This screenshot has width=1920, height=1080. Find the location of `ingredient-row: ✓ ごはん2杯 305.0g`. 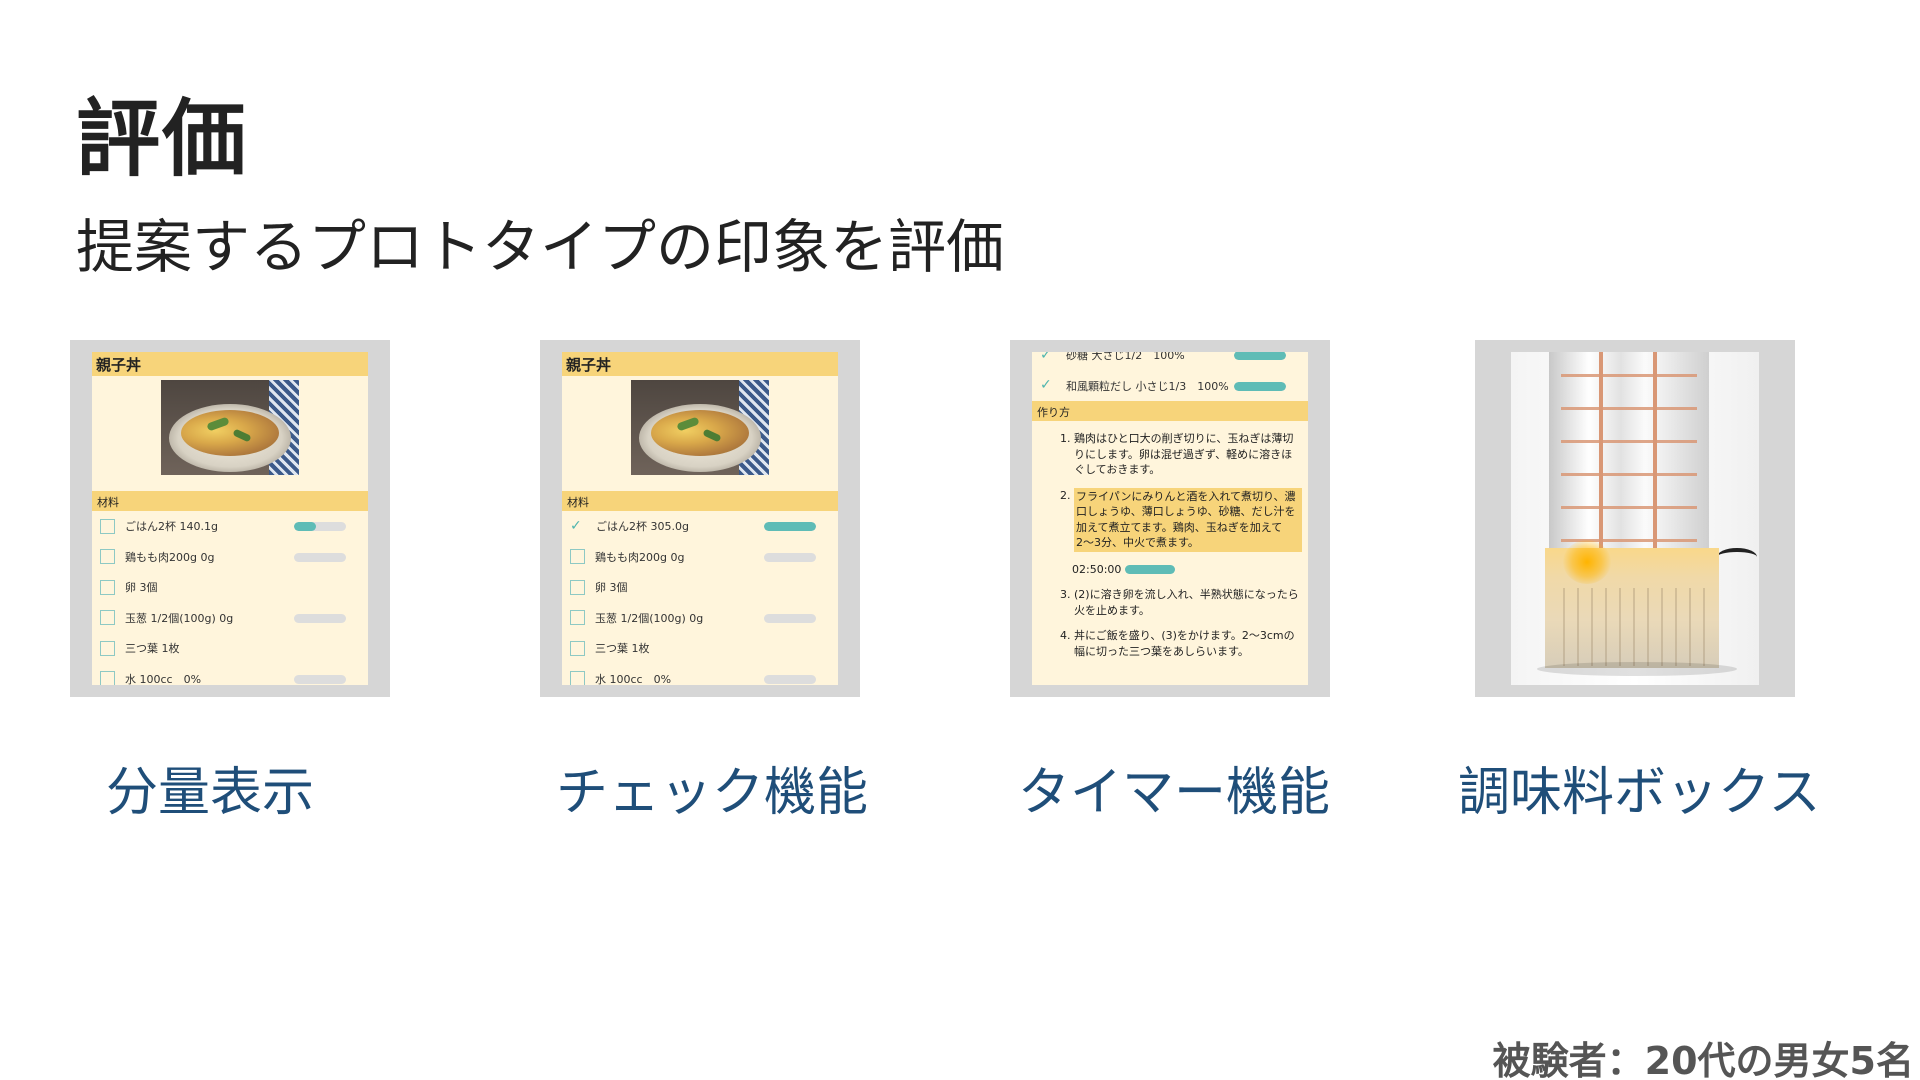

ingredient-row: ✓ ごはん2杯 305.0g is located at coordinates (700, 526).